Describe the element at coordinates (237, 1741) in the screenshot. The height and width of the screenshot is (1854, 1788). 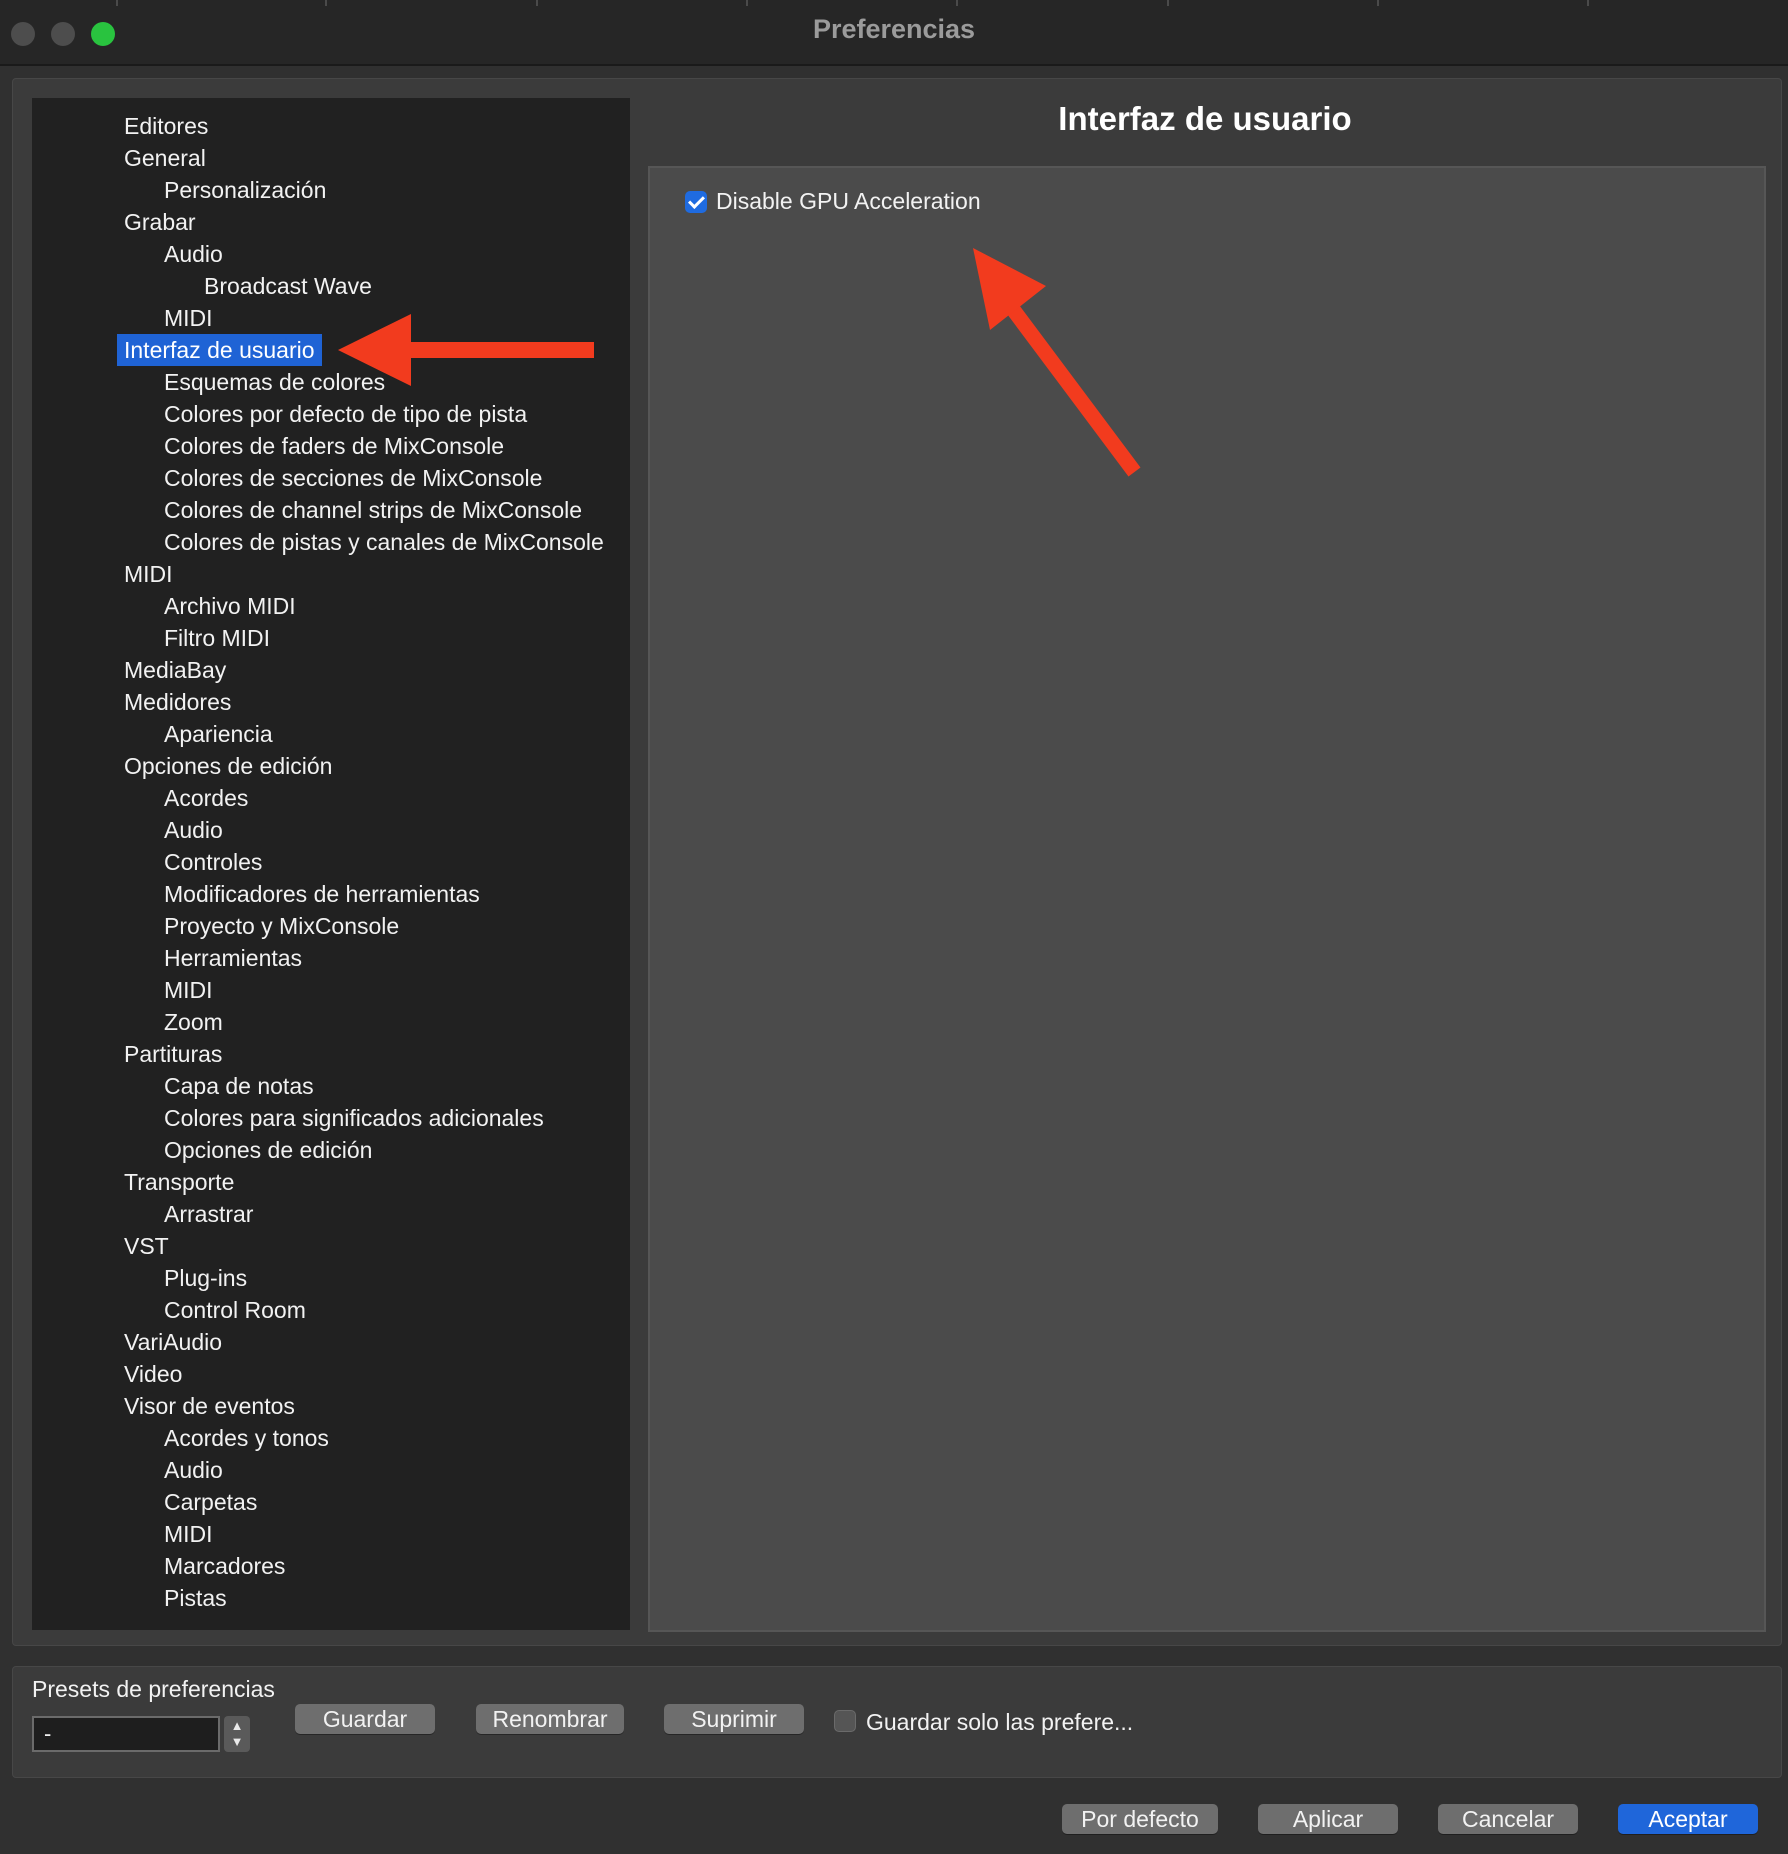
I see `chevron-down-icon: ▼` at that location.